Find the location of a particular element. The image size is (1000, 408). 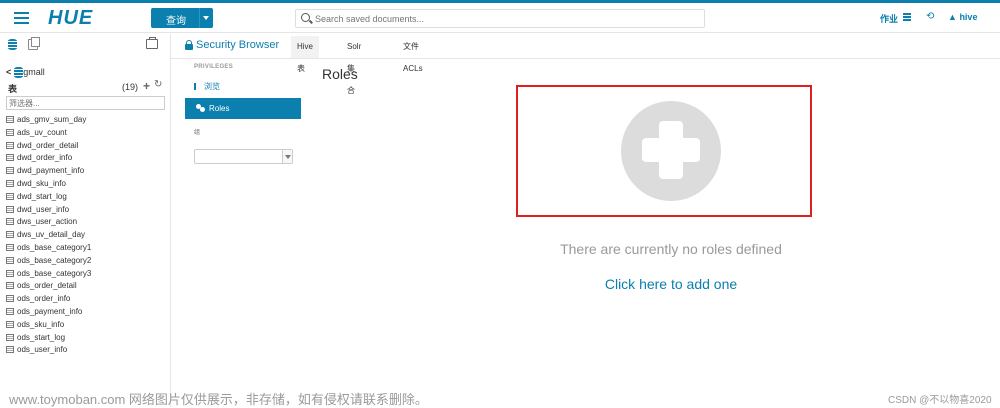

table-list-item: dws_uv_detail_day is located at coordinates (48, 235).